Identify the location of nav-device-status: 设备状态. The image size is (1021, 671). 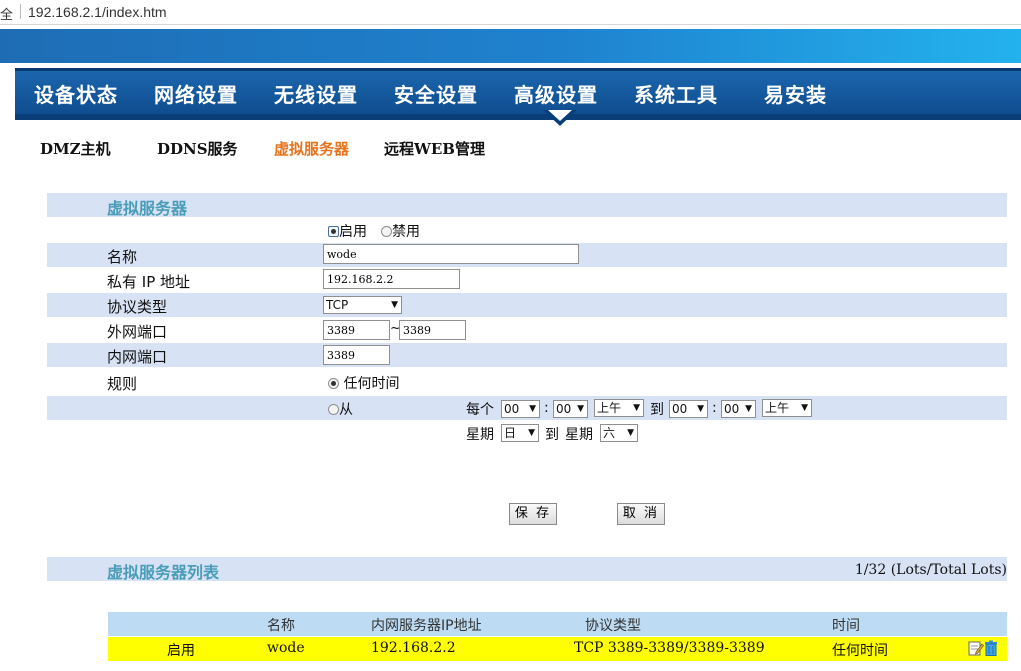
(76, 93).